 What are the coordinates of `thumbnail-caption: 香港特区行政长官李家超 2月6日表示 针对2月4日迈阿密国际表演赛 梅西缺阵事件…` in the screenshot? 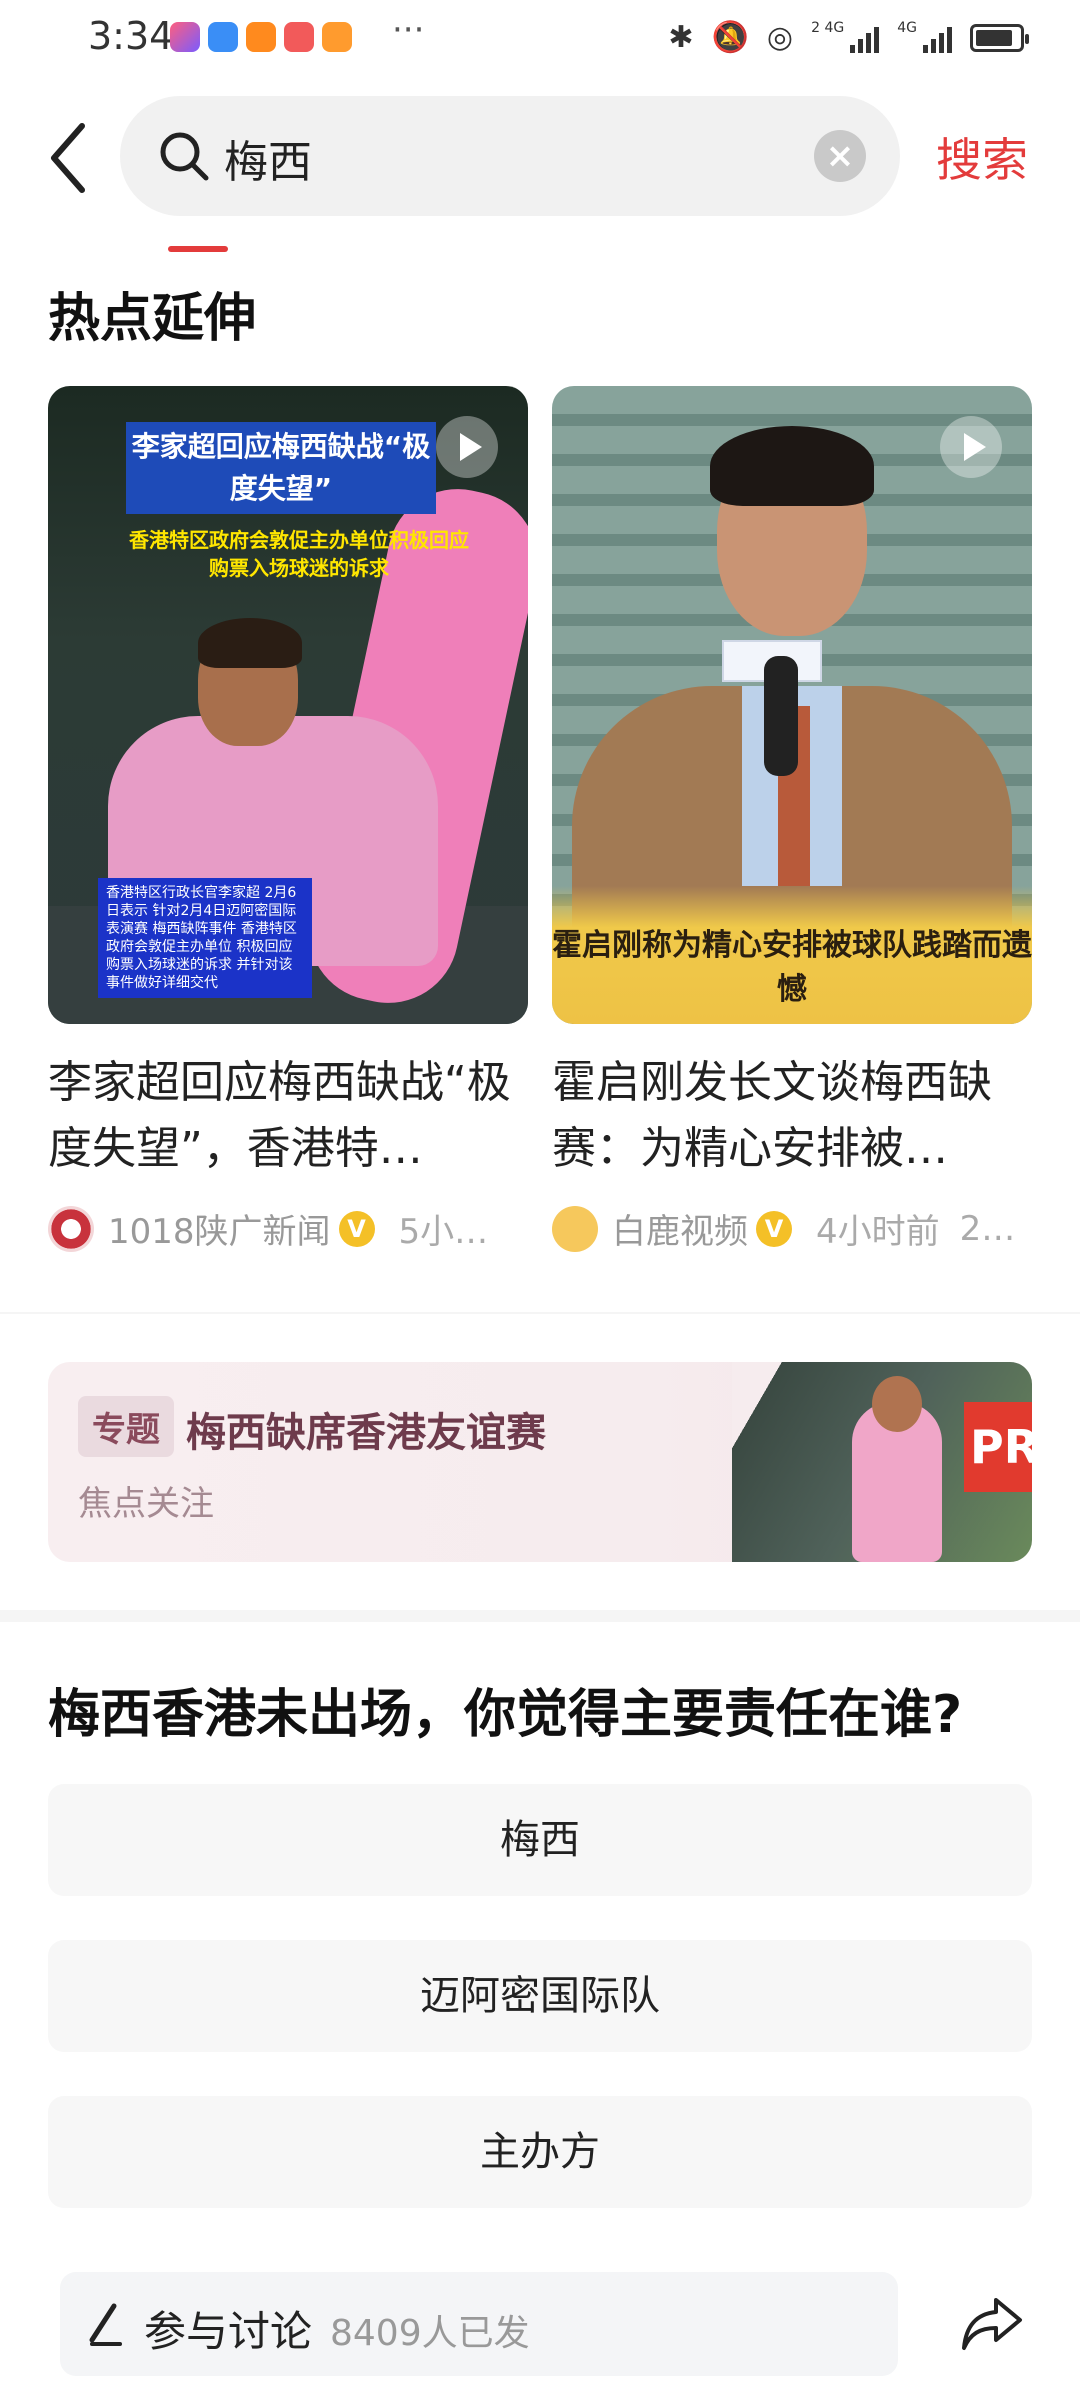 It's located at (205, 938).